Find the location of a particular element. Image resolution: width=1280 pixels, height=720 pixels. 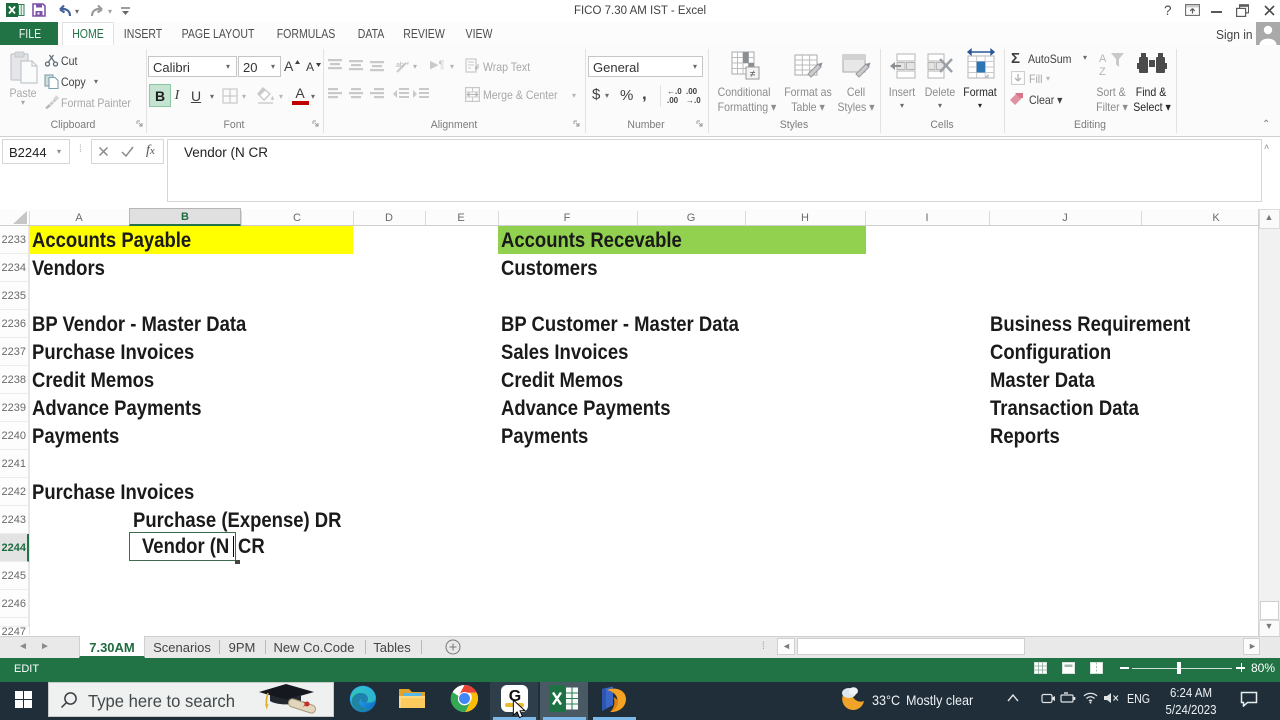

svg-text: ab is located at coordinates (400, 65).